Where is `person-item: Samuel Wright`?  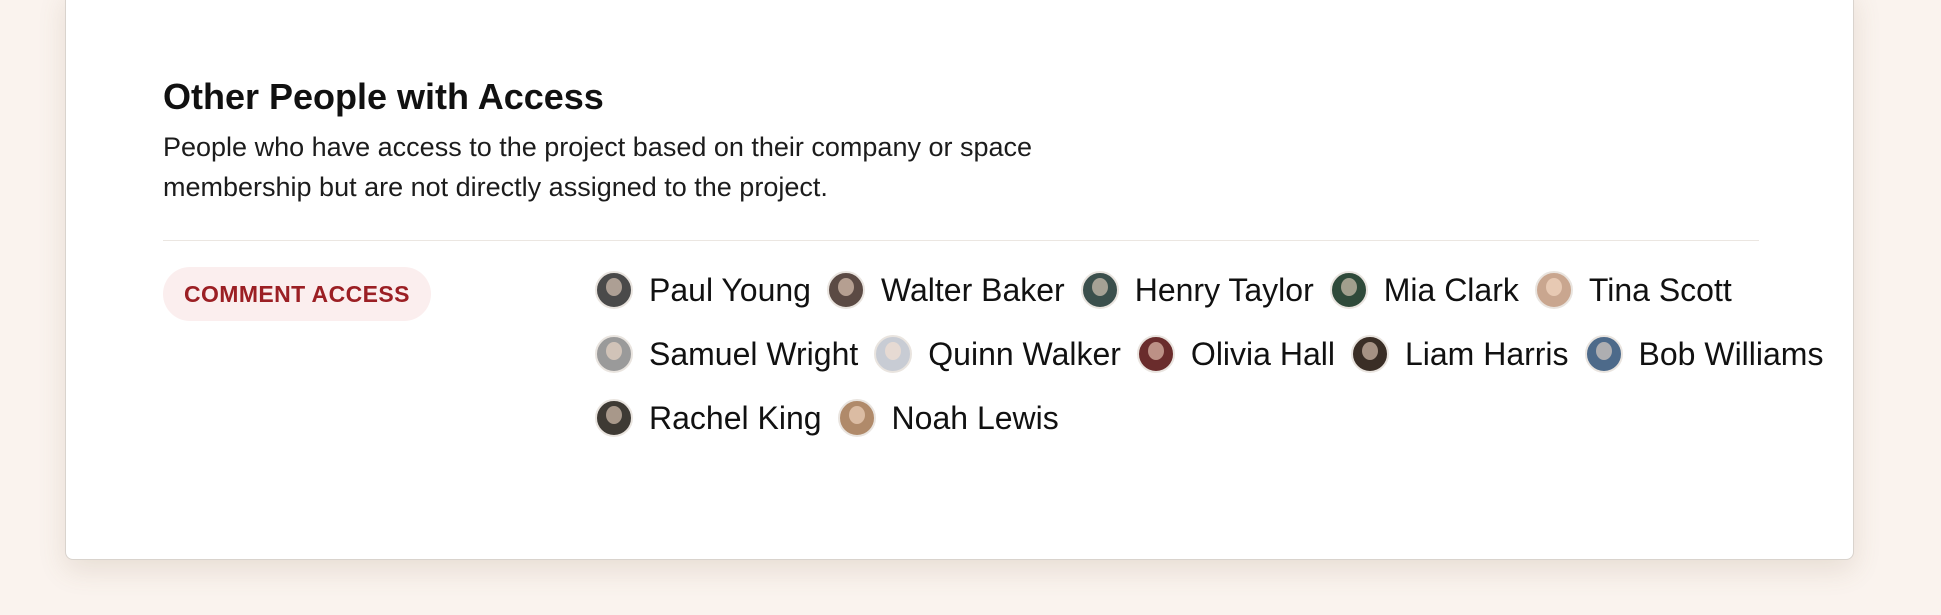 person-item: Samuel Wright is located at coordinates (726, 354).